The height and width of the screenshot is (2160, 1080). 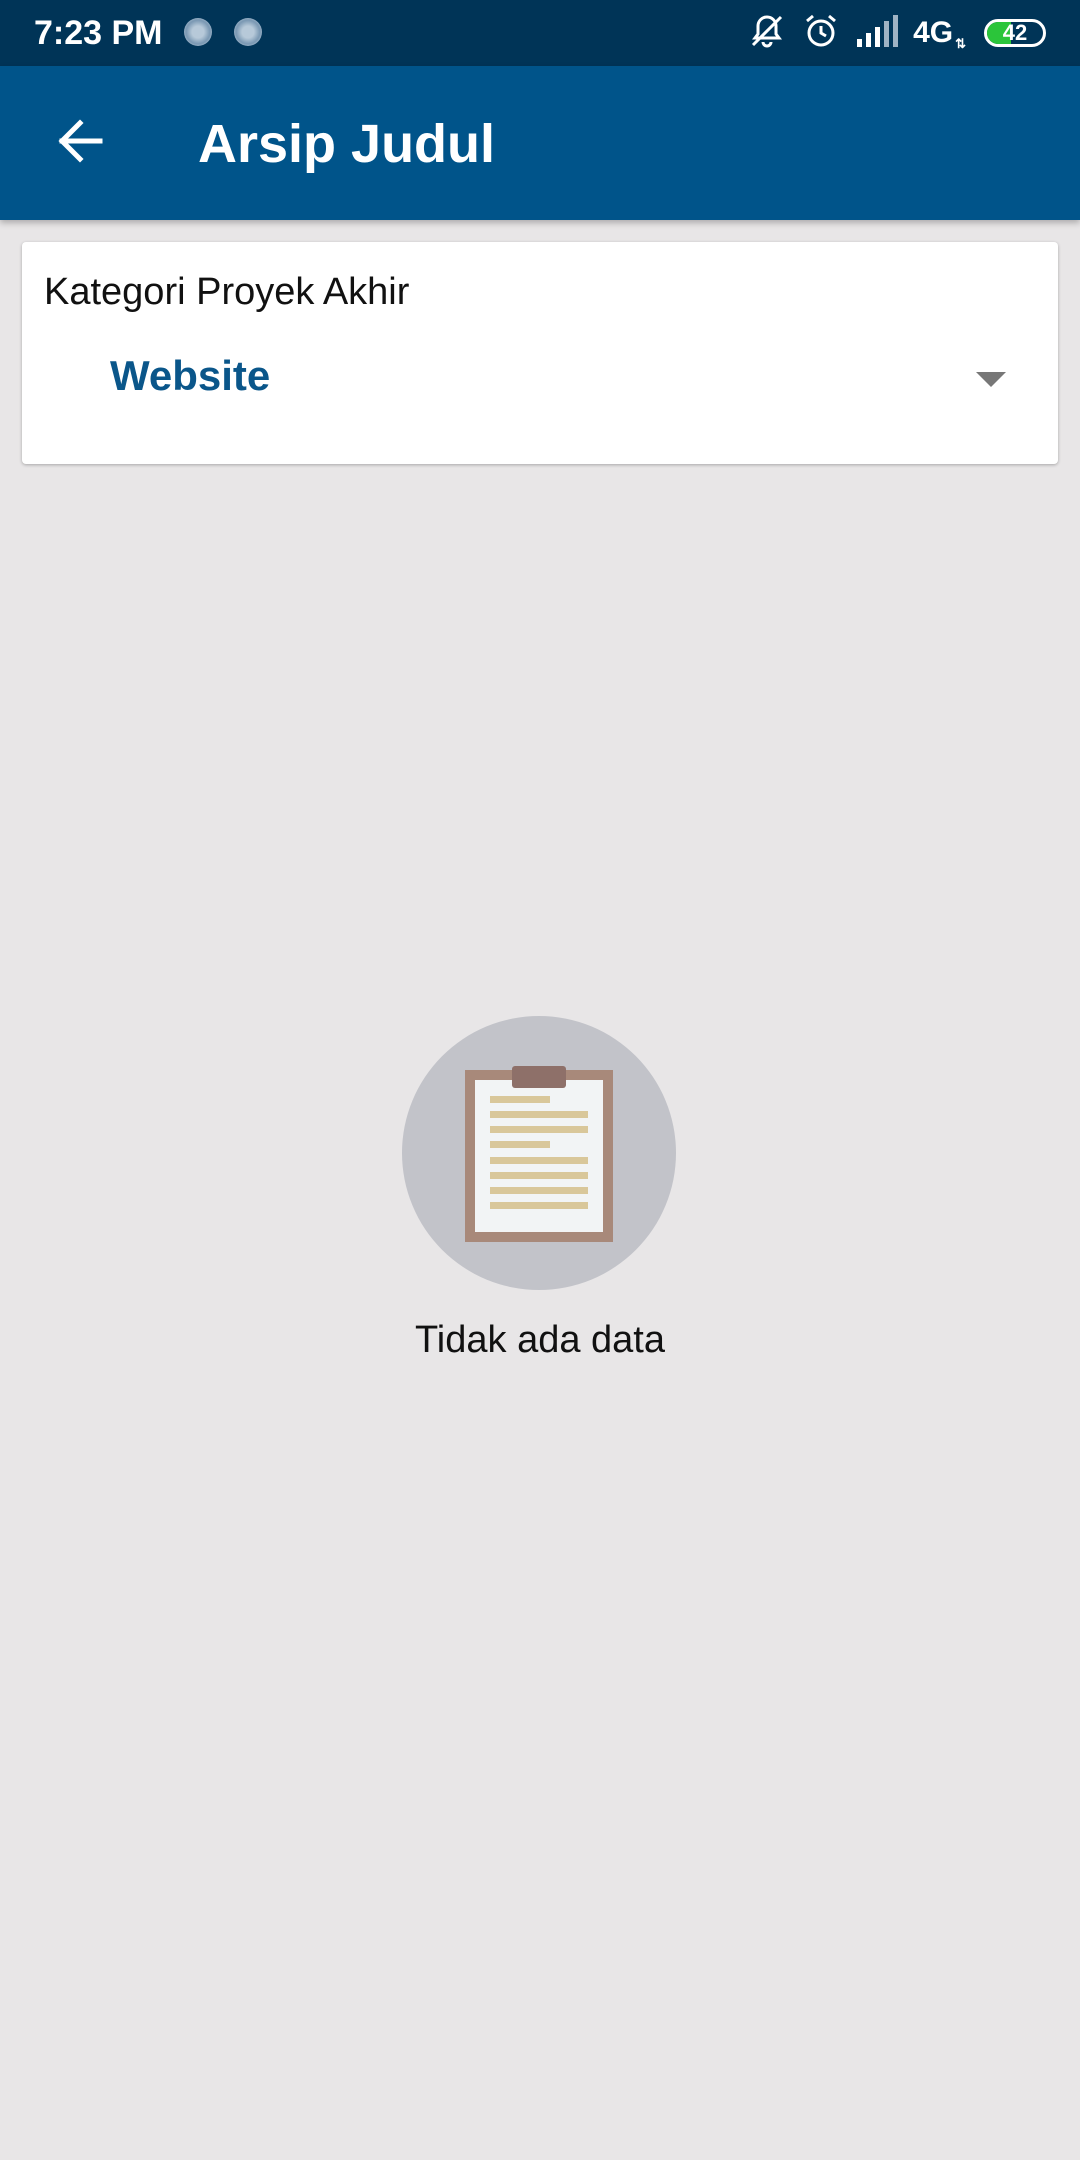 I want to click on clipboard-icon, so click(x=539, y=1154).